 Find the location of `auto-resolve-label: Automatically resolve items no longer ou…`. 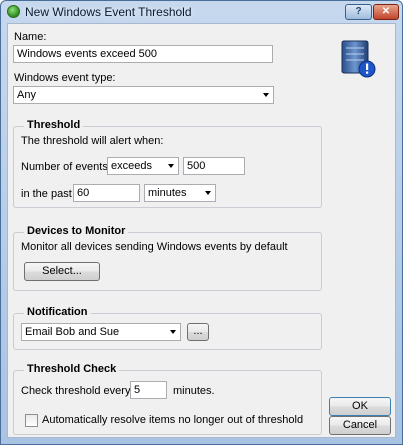

auto-resolve-label: Automatically resolve items no longer ou… is located at coordinates (173, 420).